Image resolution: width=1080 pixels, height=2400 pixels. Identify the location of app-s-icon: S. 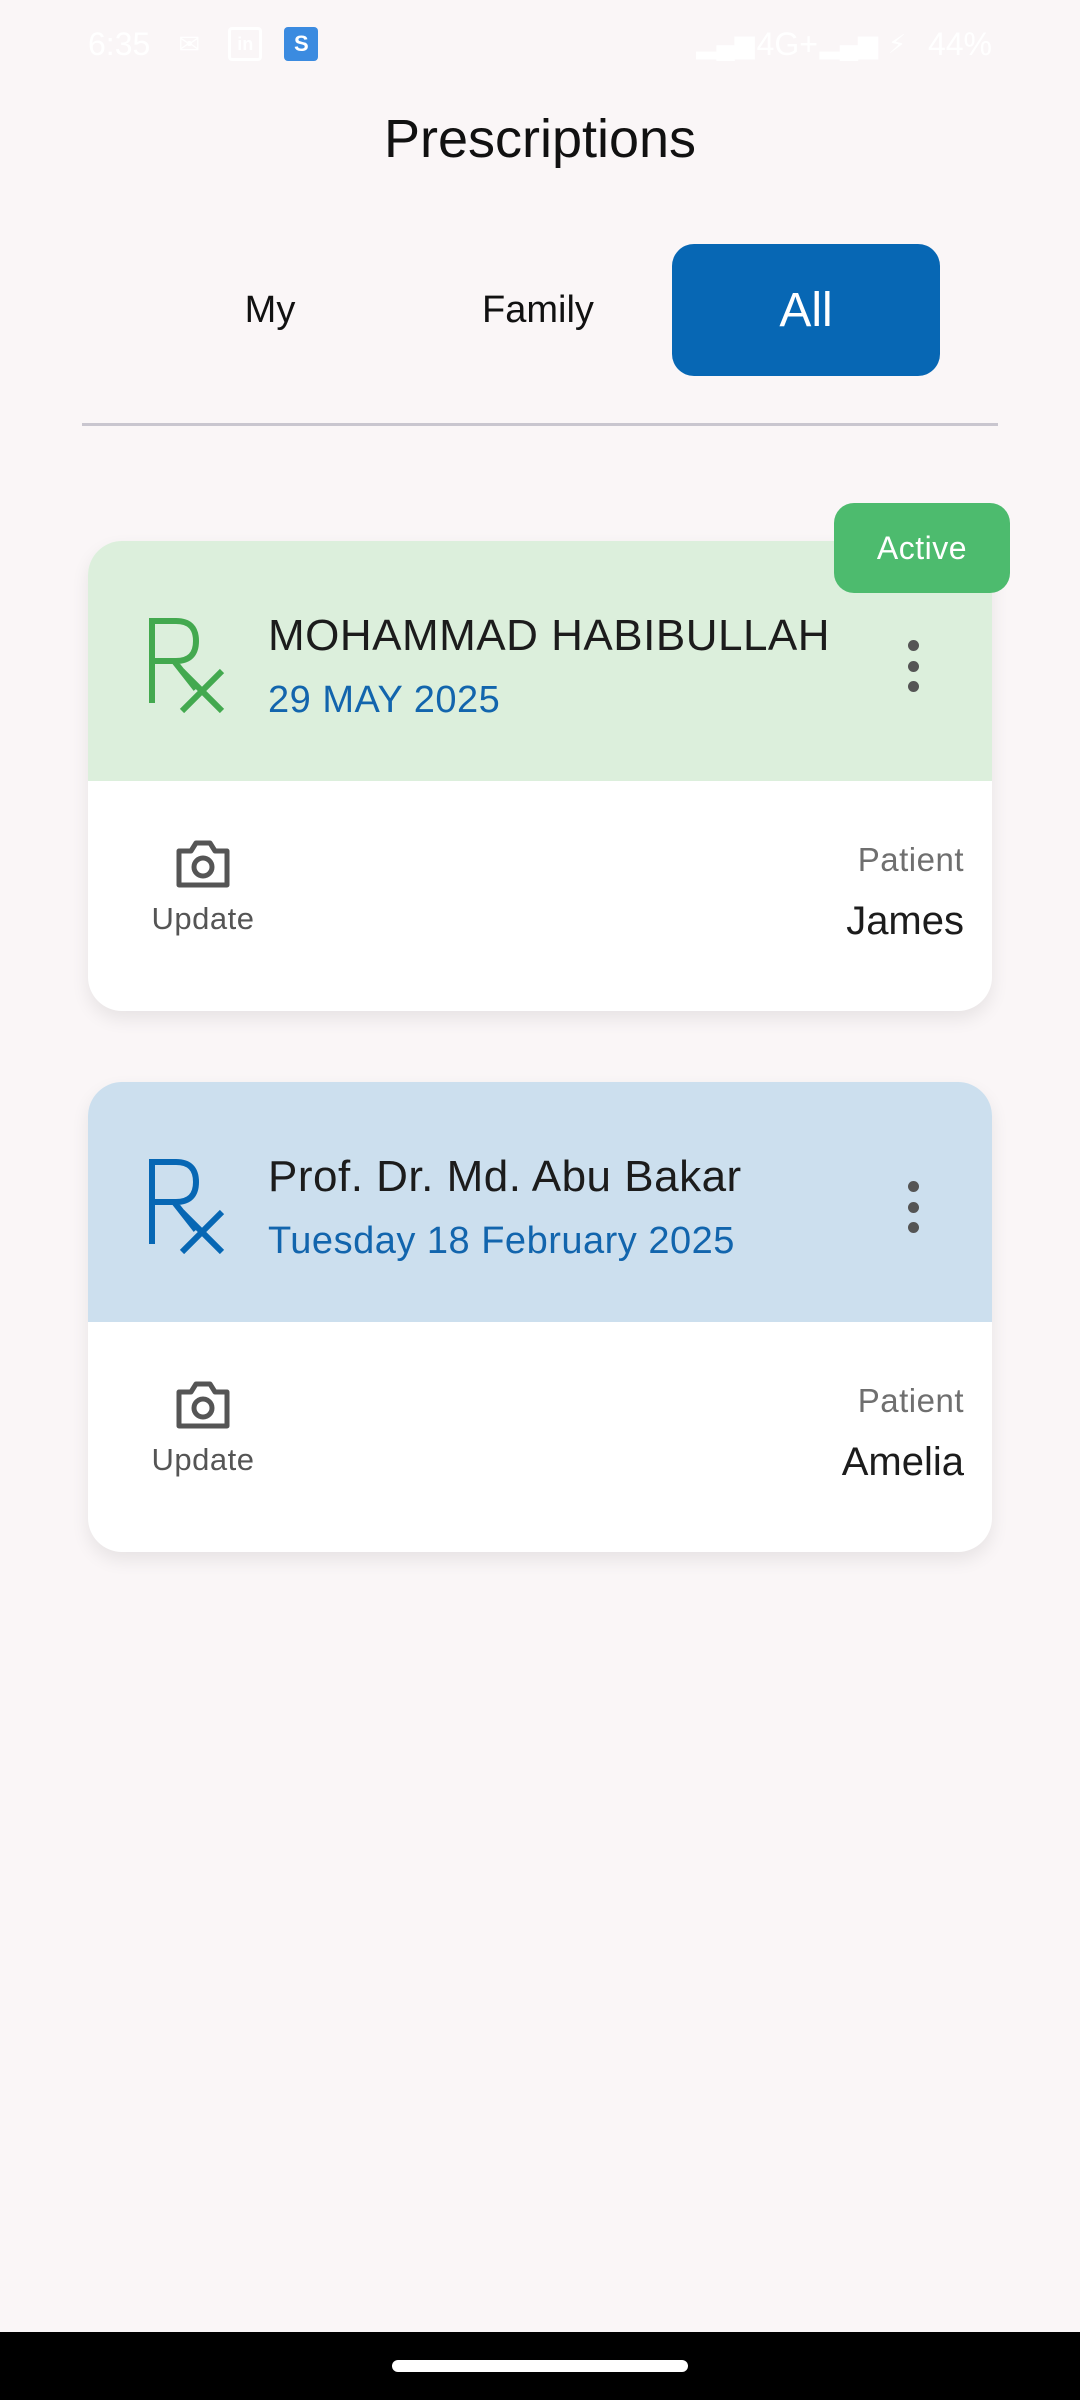
(301, 44).